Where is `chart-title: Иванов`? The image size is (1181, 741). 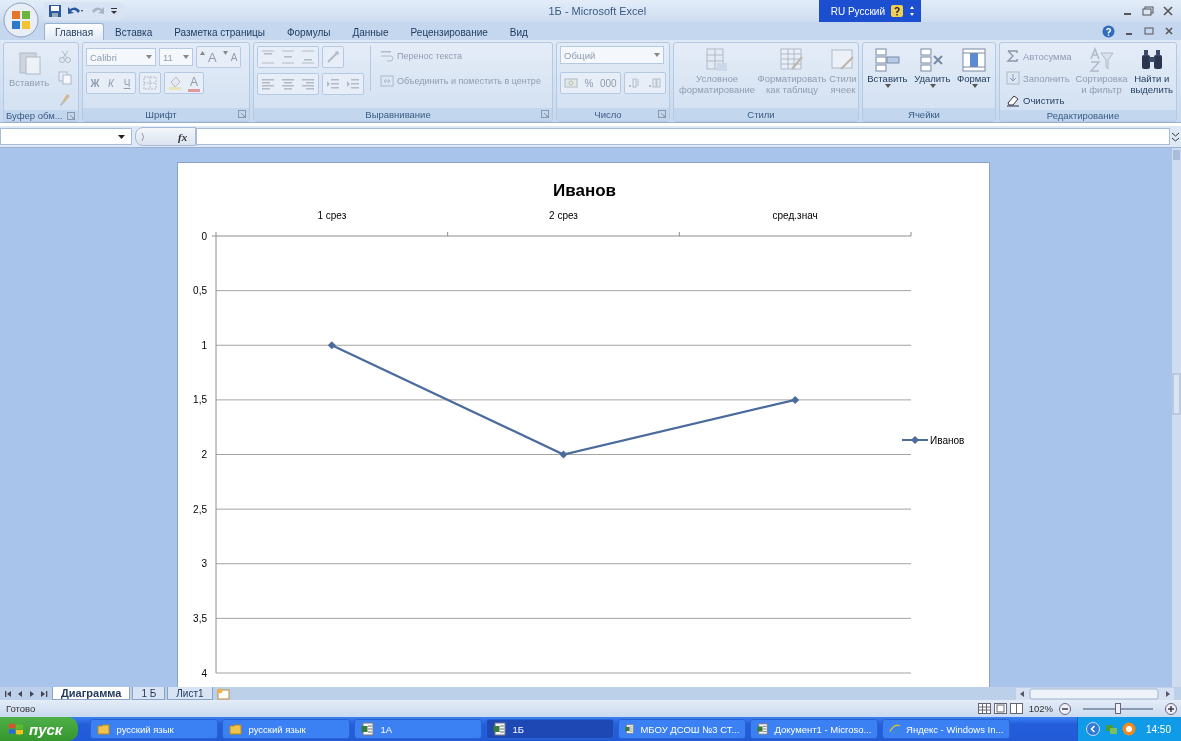
chart-title: Иванов is located at coordinates (584, 190).